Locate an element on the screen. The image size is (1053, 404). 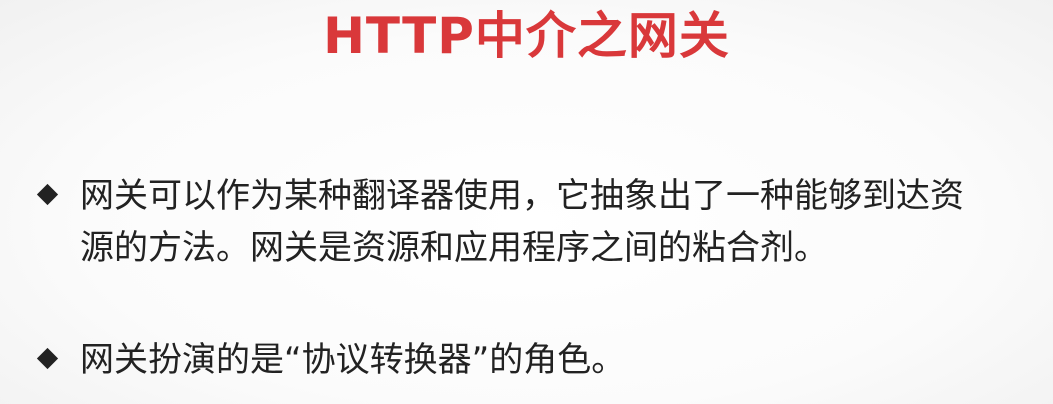
bullet-item: 网关扮演的是“协议转换器”的角色。 is located at coordinates (535, 360).